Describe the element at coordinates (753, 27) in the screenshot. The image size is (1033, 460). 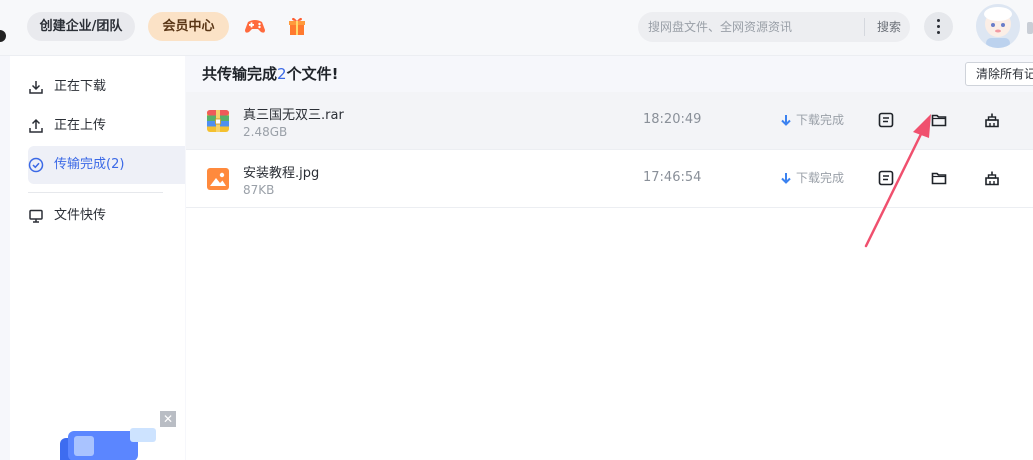
I see `search-input` at that location.